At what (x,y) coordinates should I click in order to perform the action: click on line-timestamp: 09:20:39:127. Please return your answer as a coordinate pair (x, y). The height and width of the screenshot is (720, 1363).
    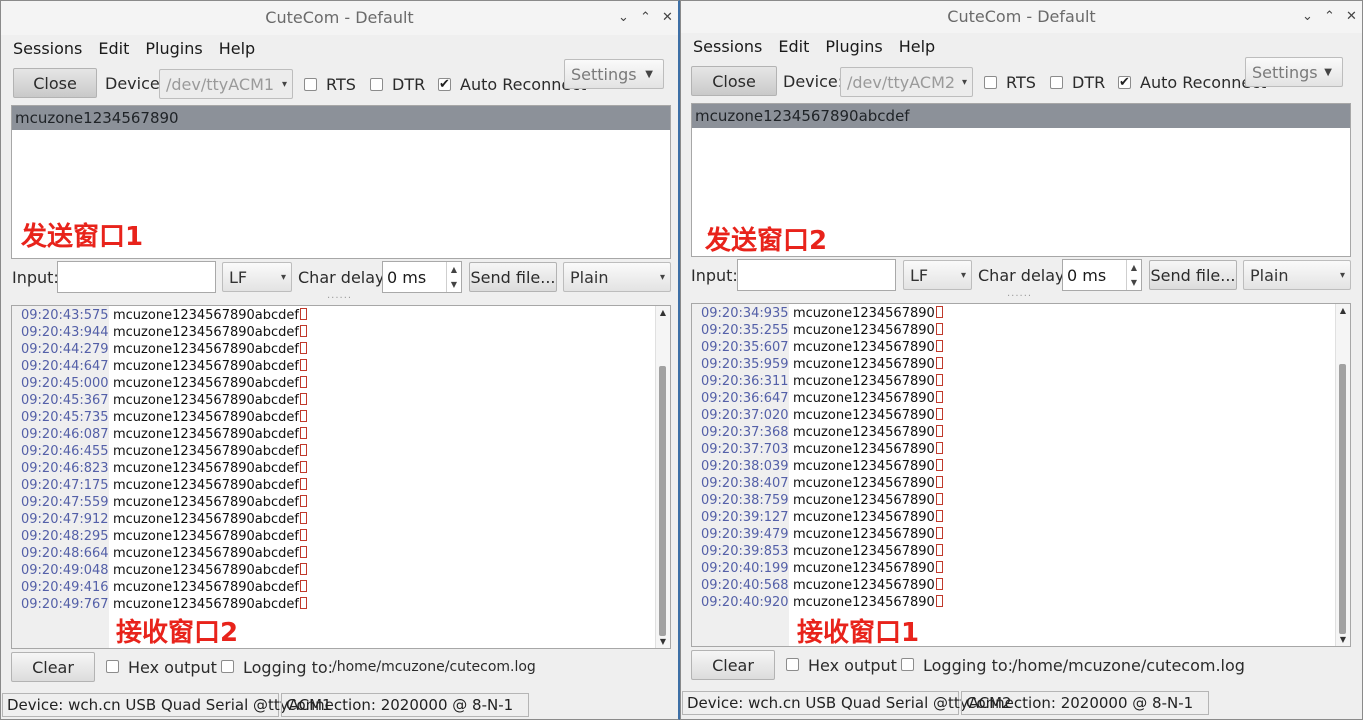
    Looking at the image, I should click on (745, 517).